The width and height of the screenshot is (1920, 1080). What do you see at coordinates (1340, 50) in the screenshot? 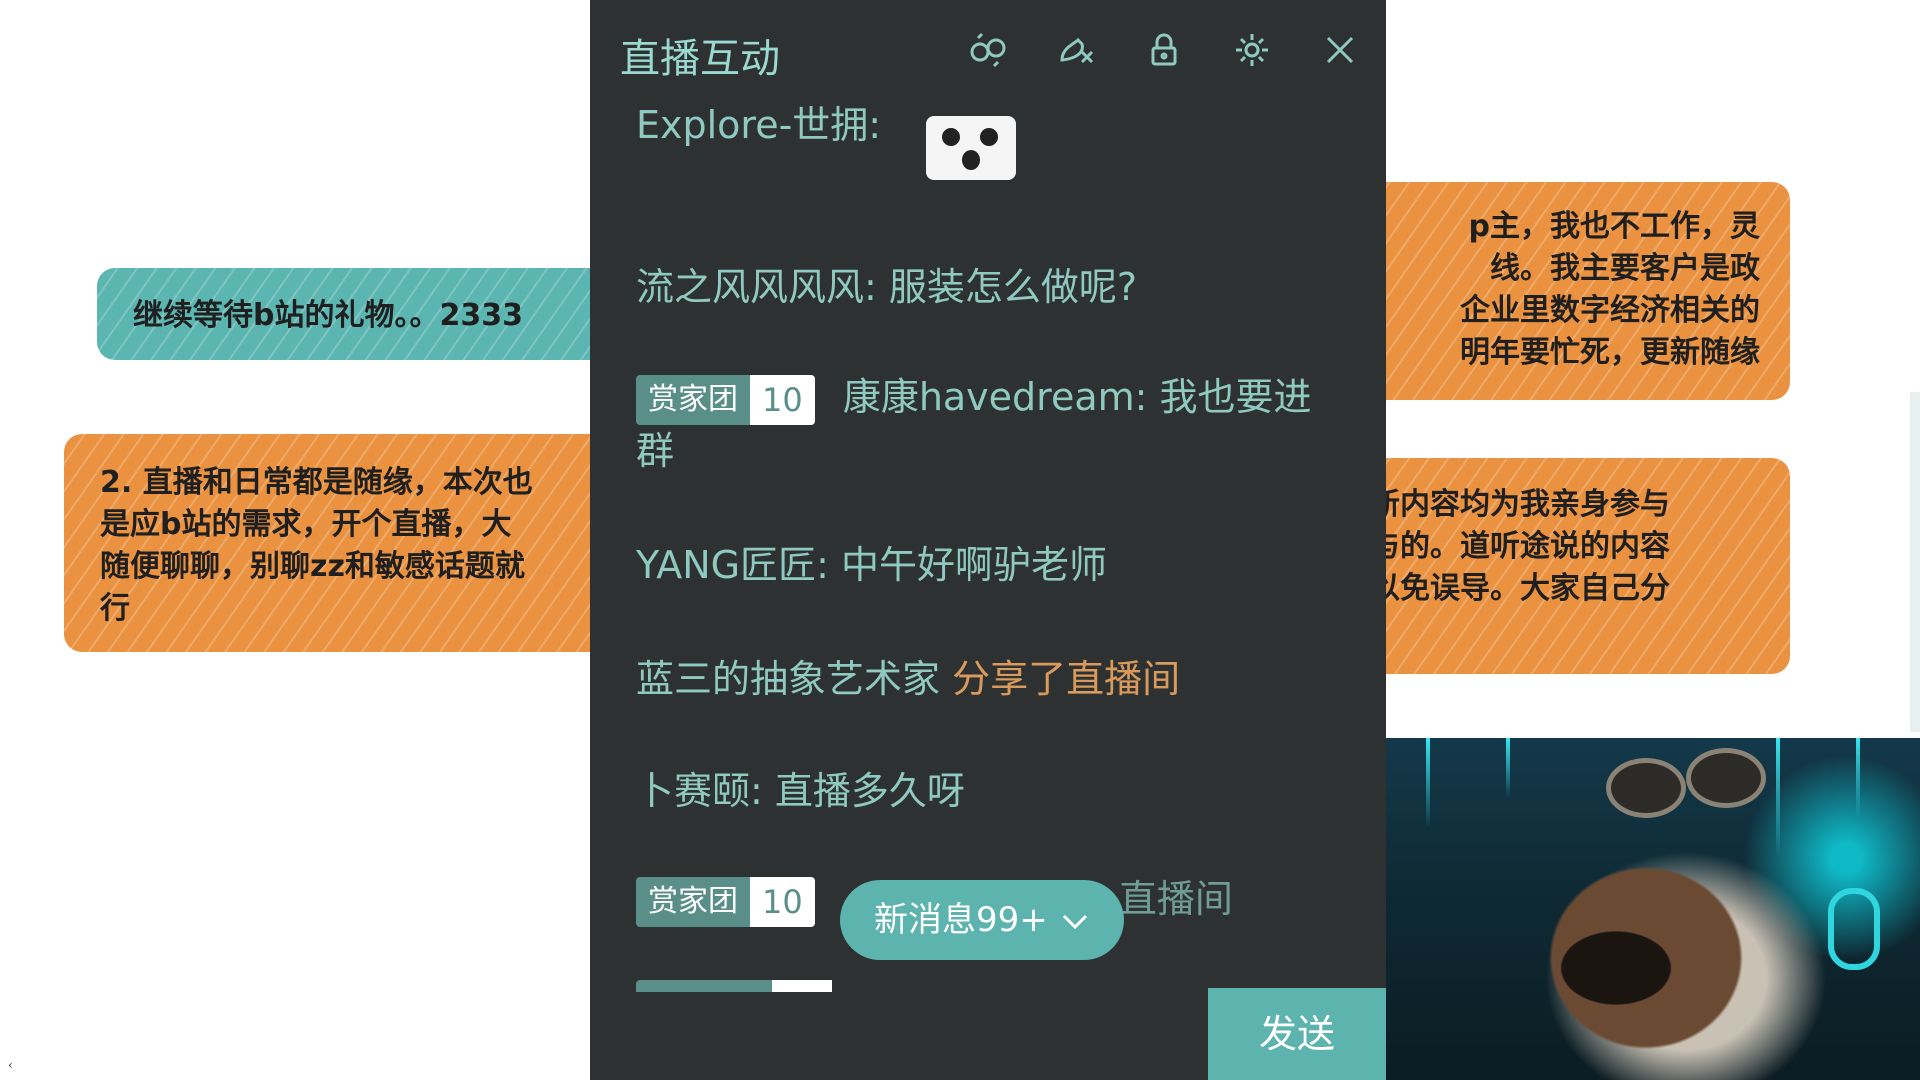
I see `close-icon` at bounding box center [1340, 50].